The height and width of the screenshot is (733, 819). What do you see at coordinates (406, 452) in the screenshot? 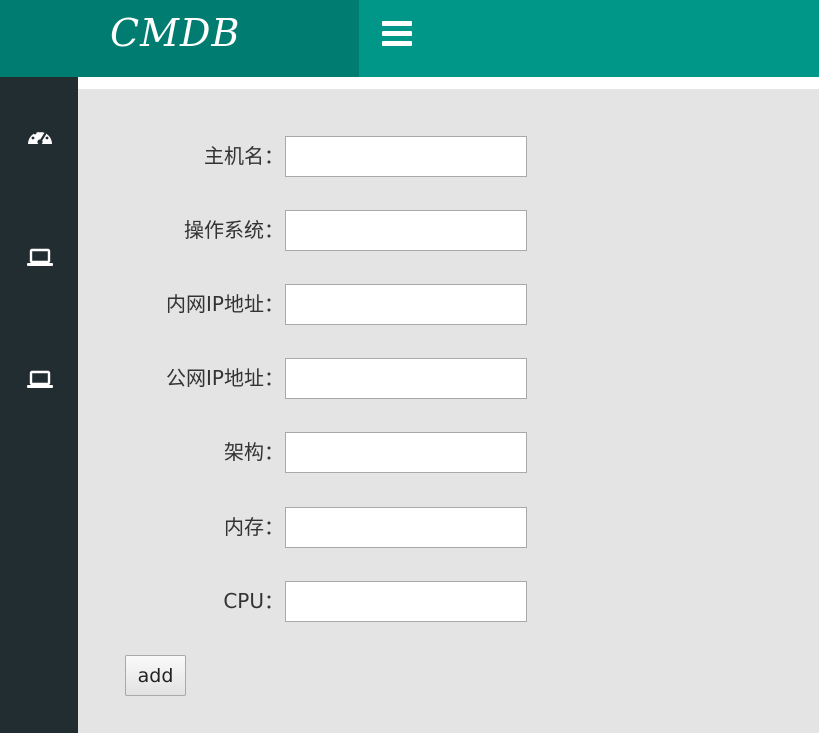
I see `arch-input` at bounding box center [406, 452].